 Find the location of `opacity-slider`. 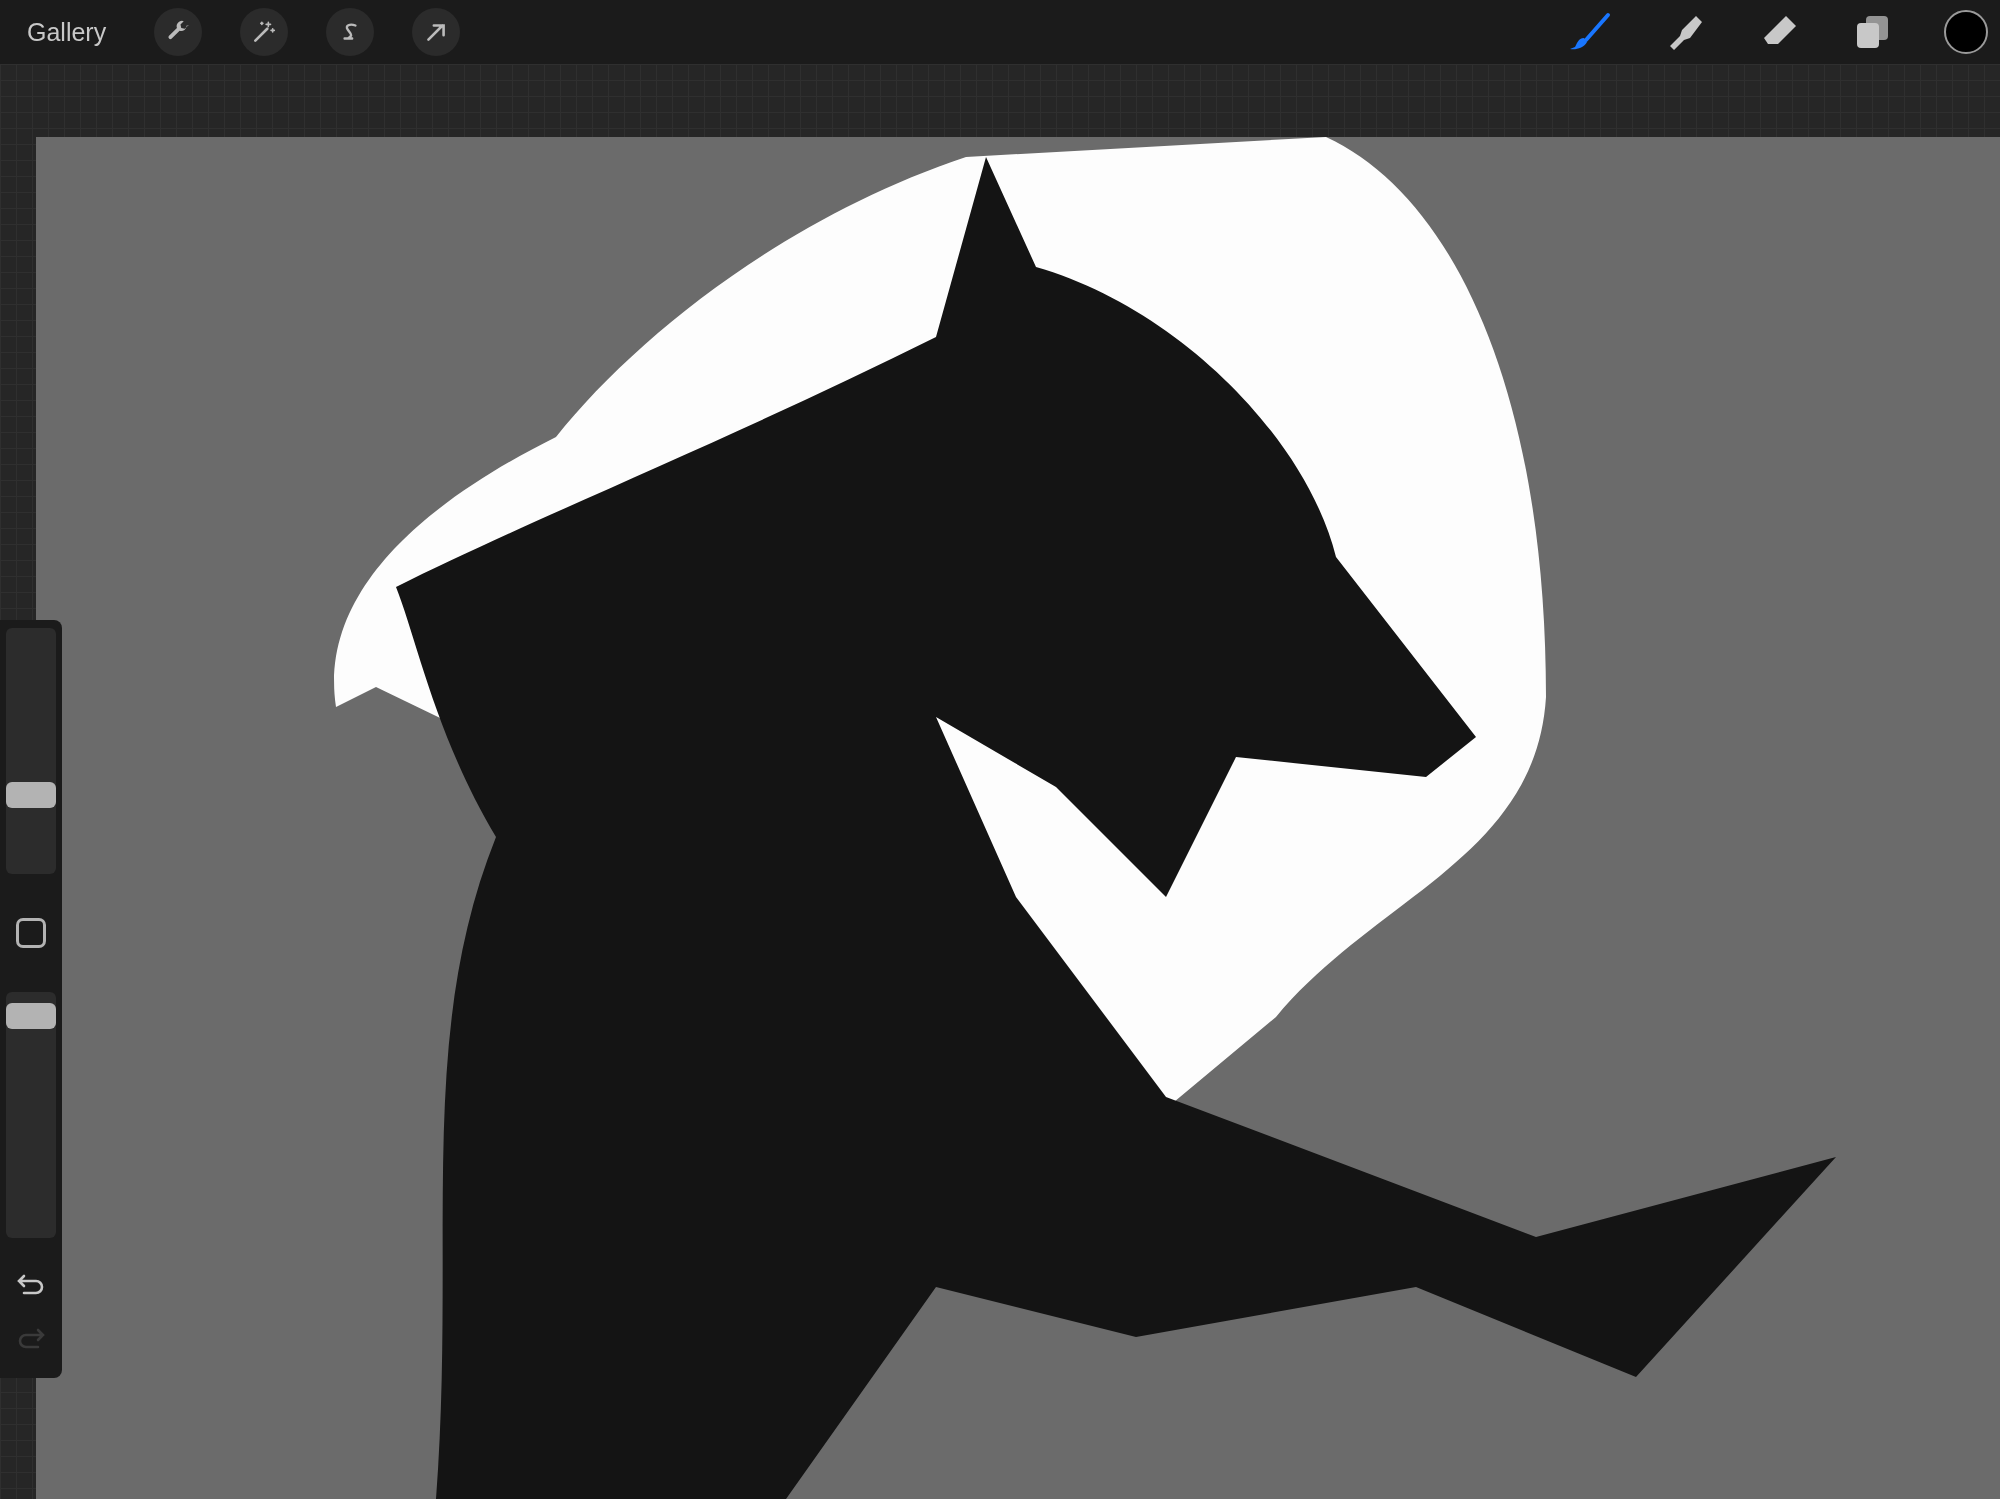

opacity-slider is located at coordinates (31, 1115).